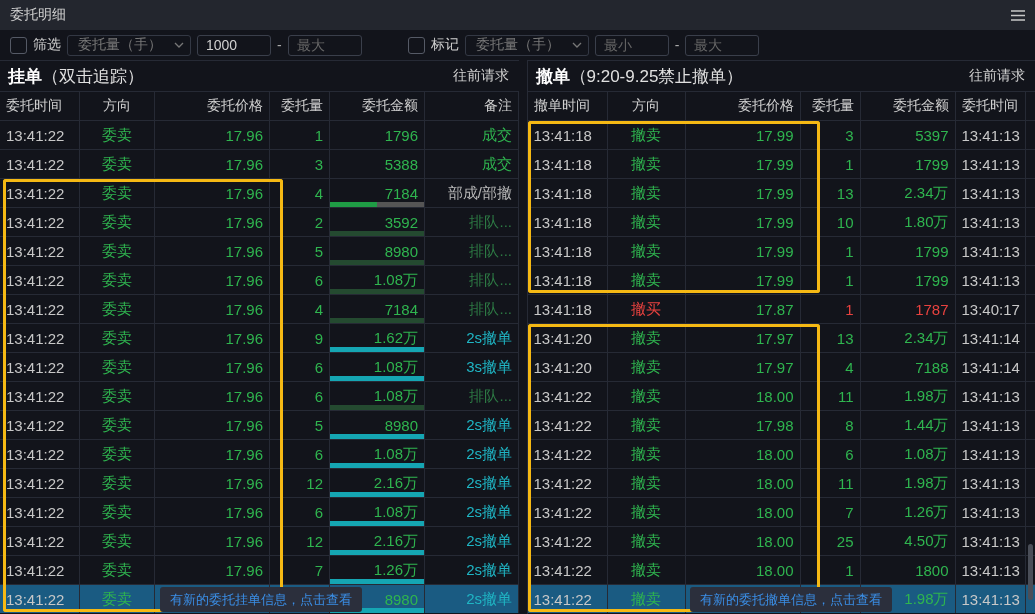  Describe the element at coordinates (631, 45) in the screenshot. I see `min-field: 最小` at that location.